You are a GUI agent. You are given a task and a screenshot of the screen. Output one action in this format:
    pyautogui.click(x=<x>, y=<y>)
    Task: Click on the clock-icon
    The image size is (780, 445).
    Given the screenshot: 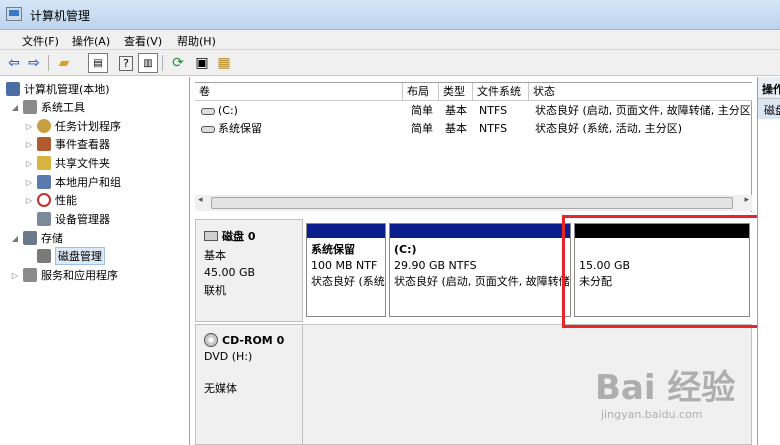 What is the action you would take?
    pyautogui.click(x=44, y=126)
    